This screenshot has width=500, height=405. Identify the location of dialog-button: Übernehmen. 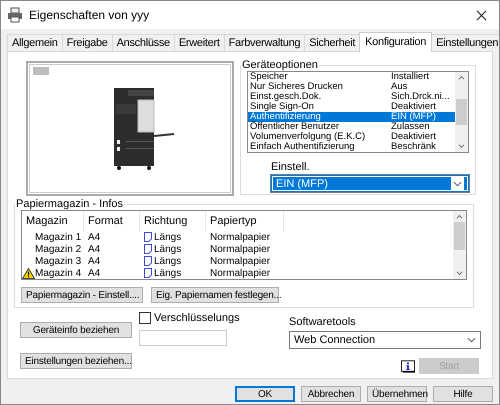
(397, 394).